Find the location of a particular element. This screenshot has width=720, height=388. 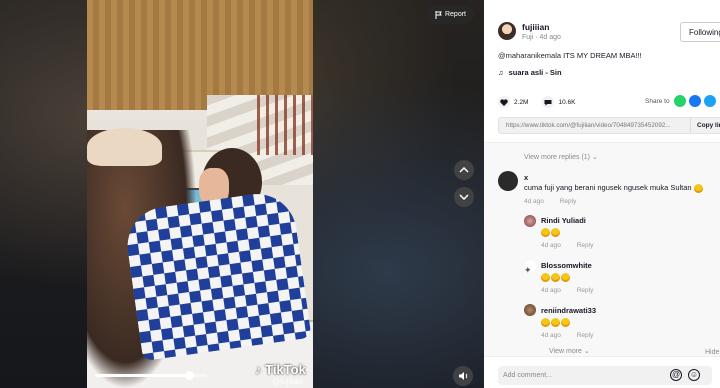

music-info: ♫ suara asli - Sin is located at coordinates (530, 72).